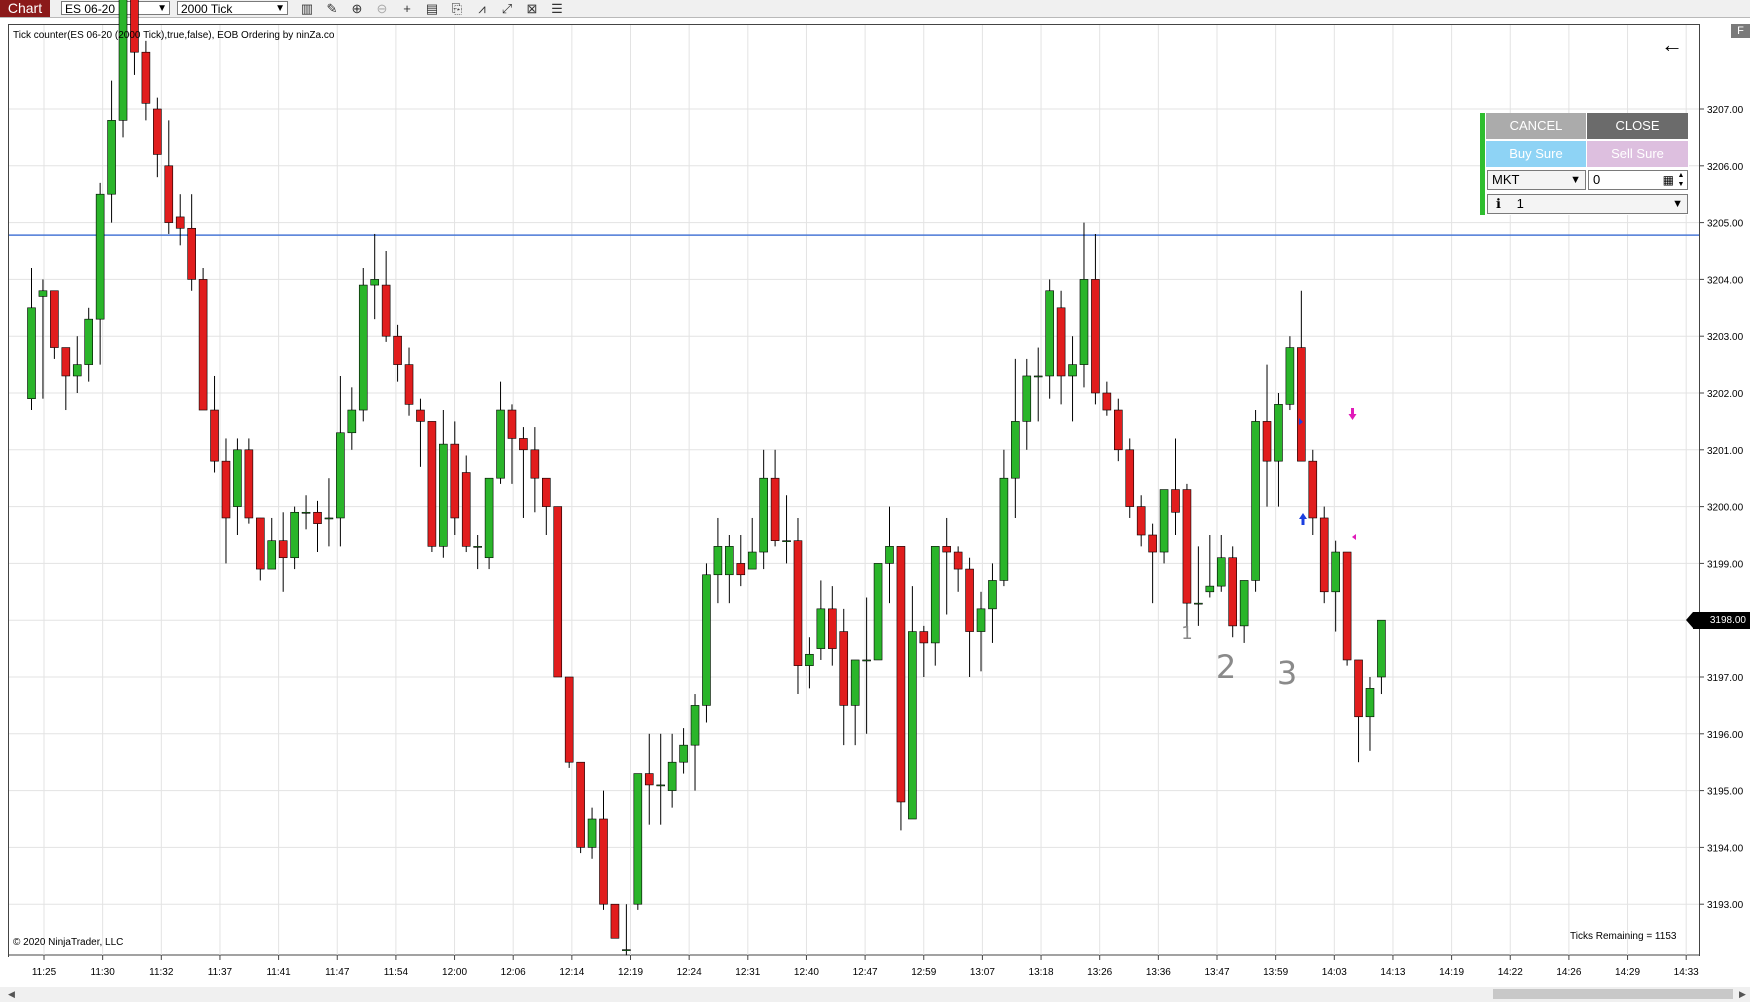 This screenshot has height=1002, width=1750. What do you see at coordinates (68, 942) in the screenshot?
I see `copyright-text: © 2020 NinjaTrader, LLC` at bounding box center [68, 942].